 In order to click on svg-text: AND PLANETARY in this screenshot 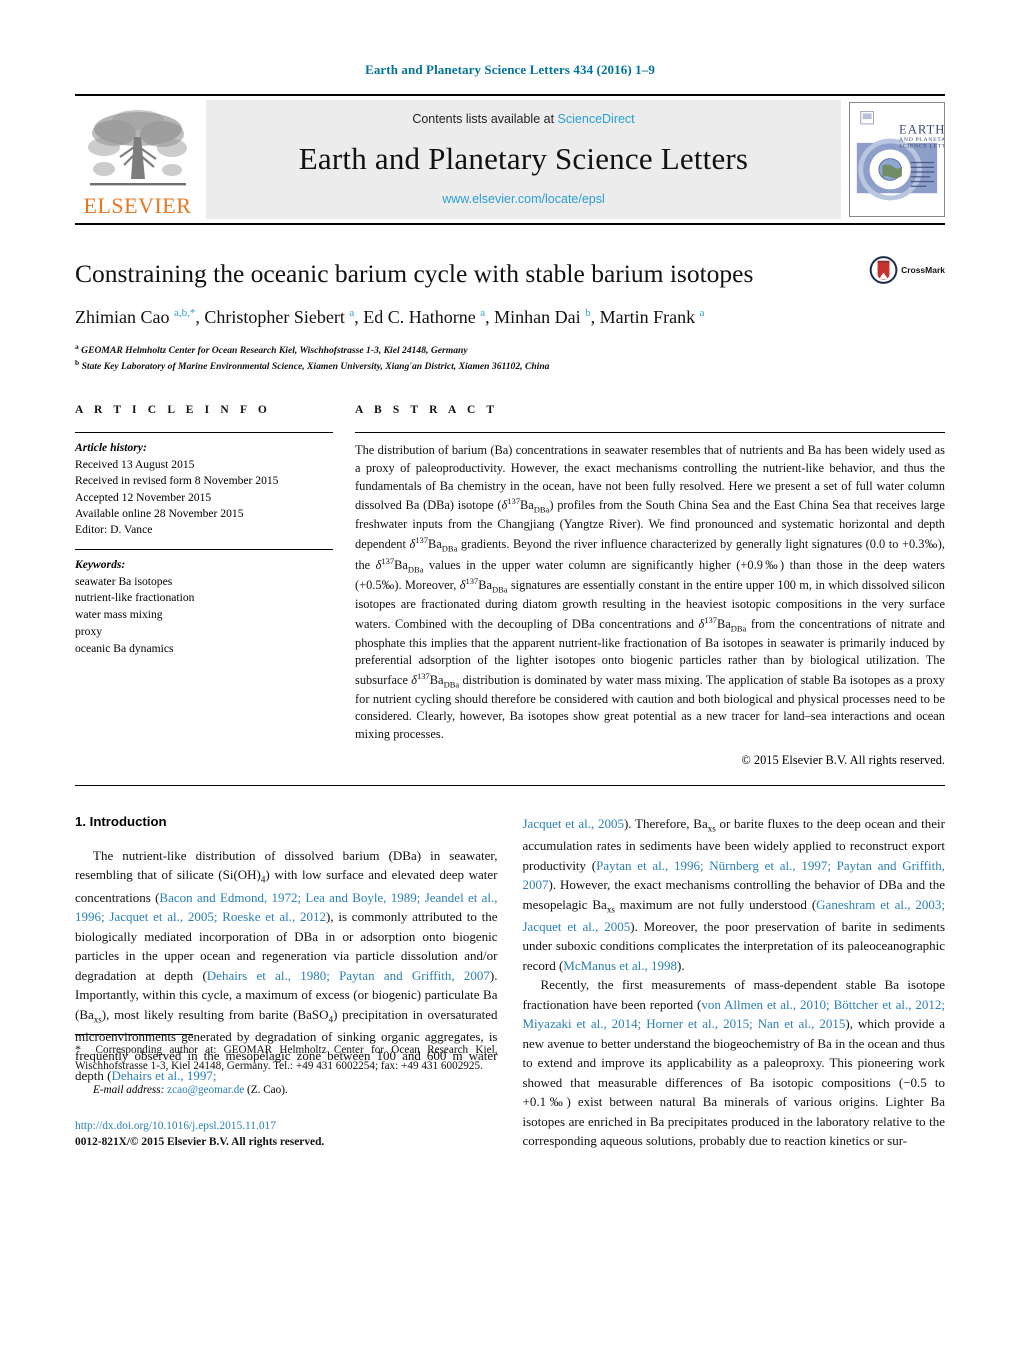, I will do `click(921, 140)`.